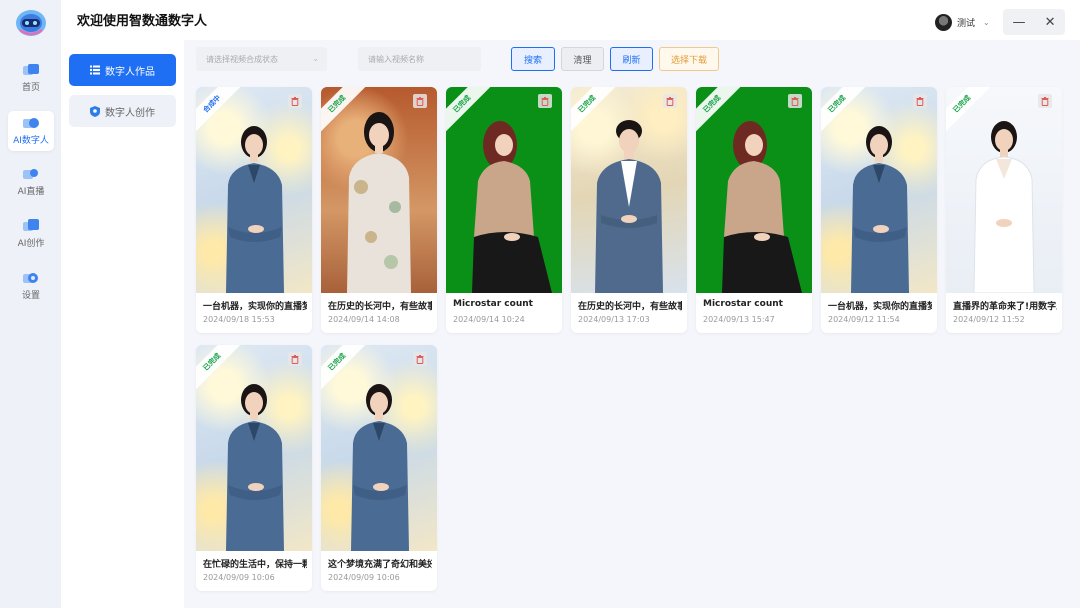 The image size is (1080, 608). I want to click on work-card: 已完成 直播界的革命来了!用数字人 2024/09/12 11:52, so click(1004, 210).